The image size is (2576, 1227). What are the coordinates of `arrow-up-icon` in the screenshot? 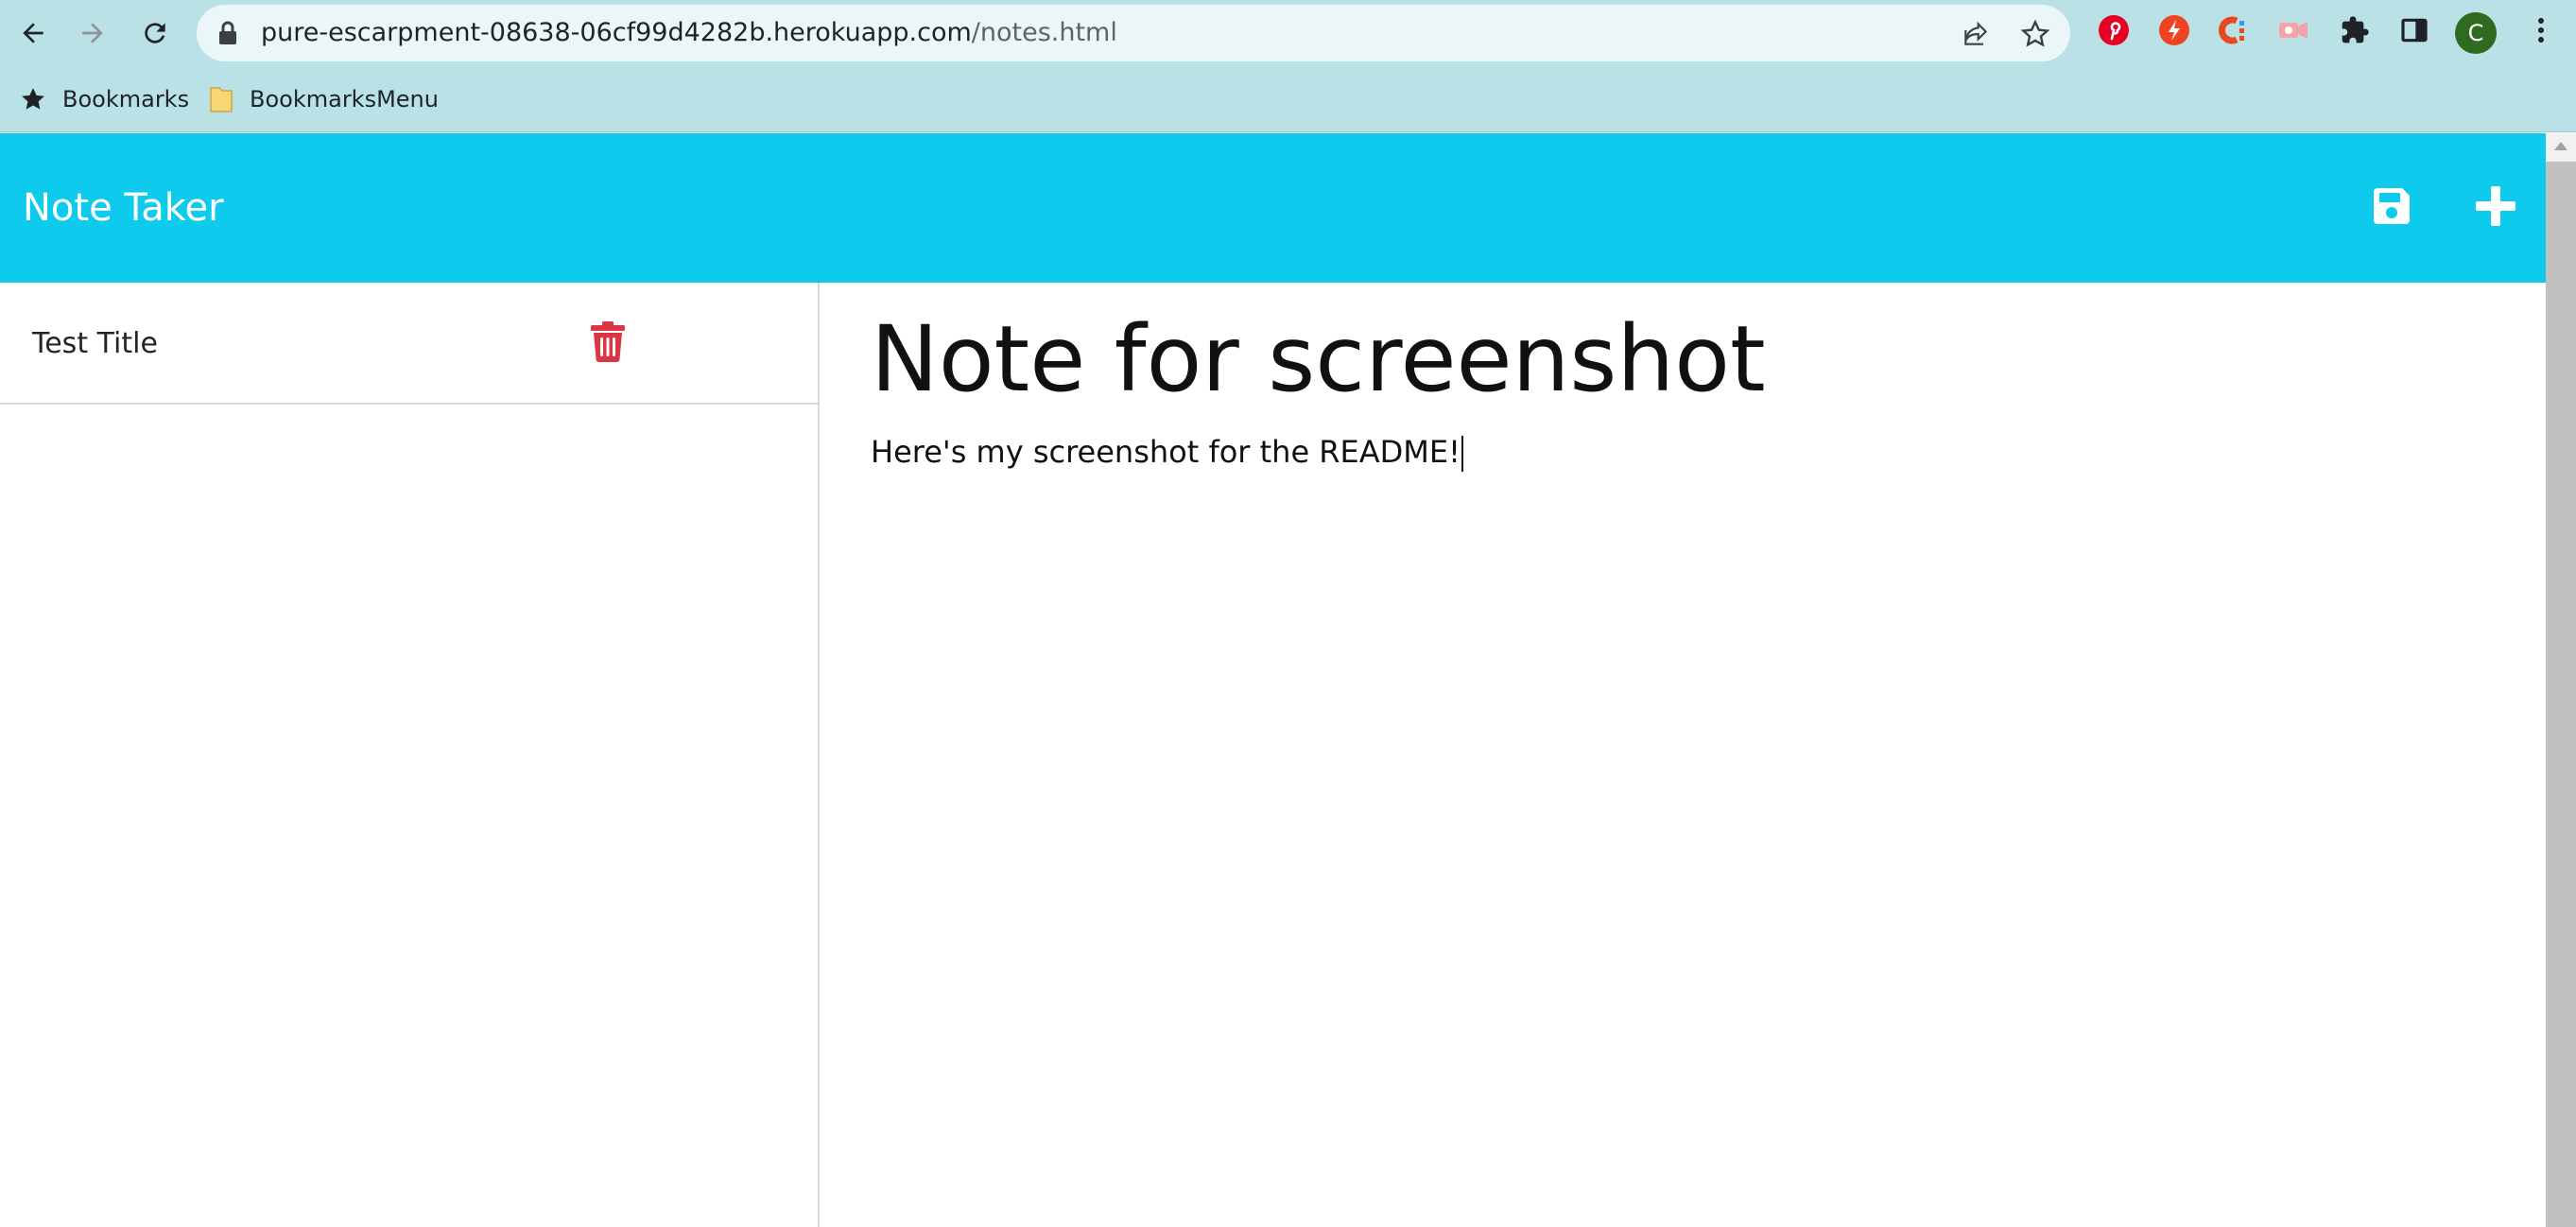 It's located at (2560, 146).